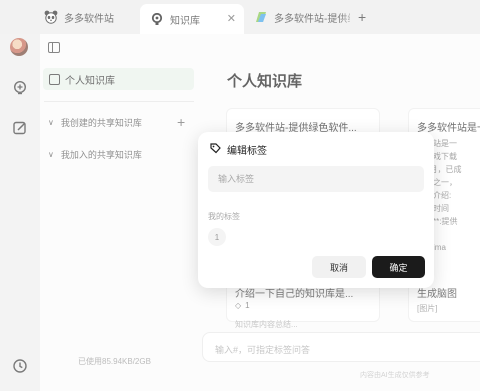  I want to click on cancel-button: 取消, so click(339, 267).